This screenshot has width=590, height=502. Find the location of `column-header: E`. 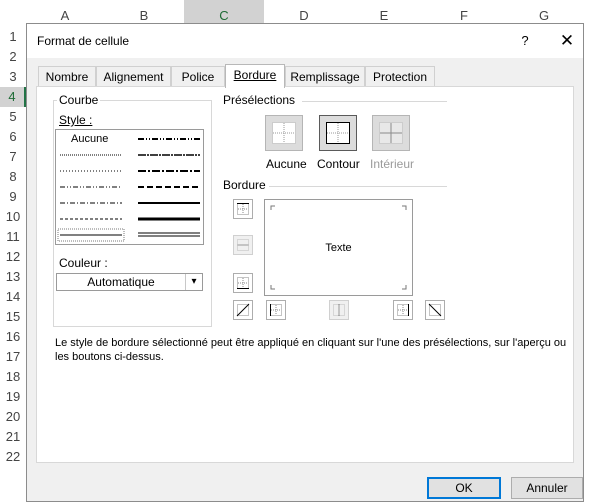

column-header: E is located at coordinates (384, 12).